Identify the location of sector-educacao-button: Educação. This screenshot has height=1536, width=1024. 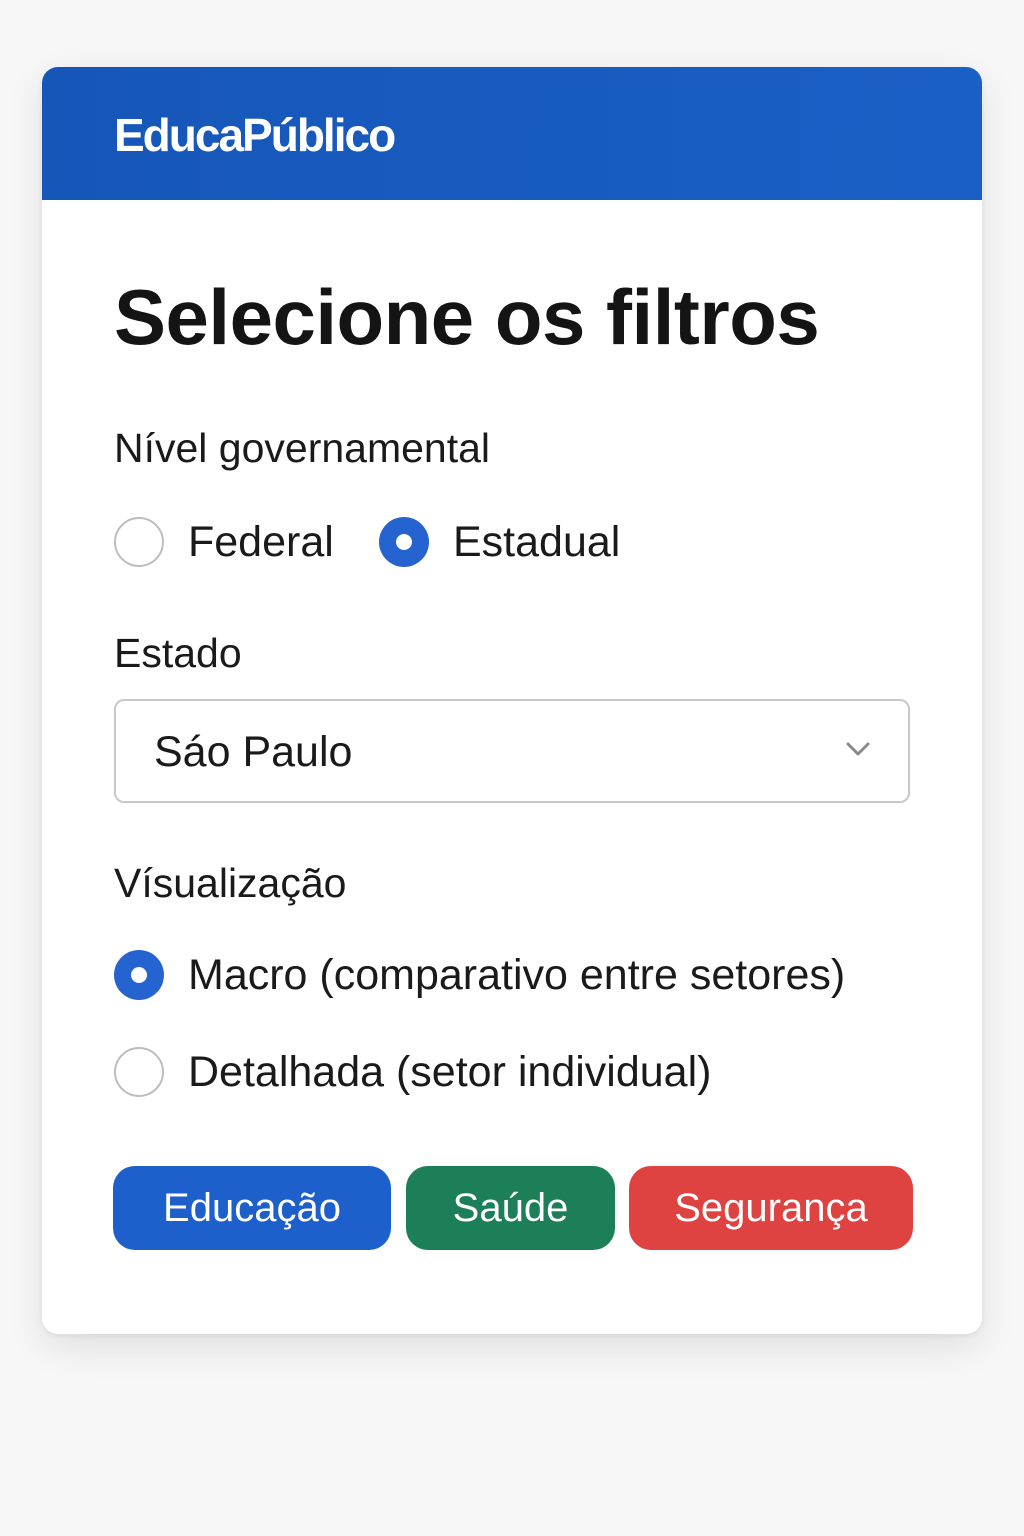
(252, 1208).